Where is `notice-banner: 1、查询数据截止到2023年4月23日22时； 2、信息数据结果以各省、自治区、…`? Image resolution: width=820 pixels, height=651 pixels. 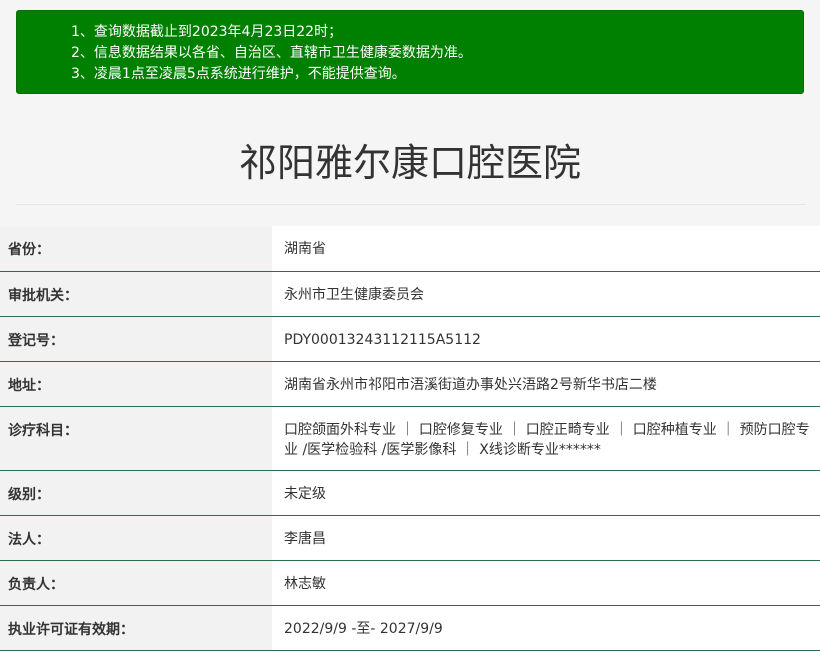
notice-banner: 1、查询数据截止到2023年4月23日22时； 2、信息数据结果以各省、自治区、… is located at coordinates (410, 52).